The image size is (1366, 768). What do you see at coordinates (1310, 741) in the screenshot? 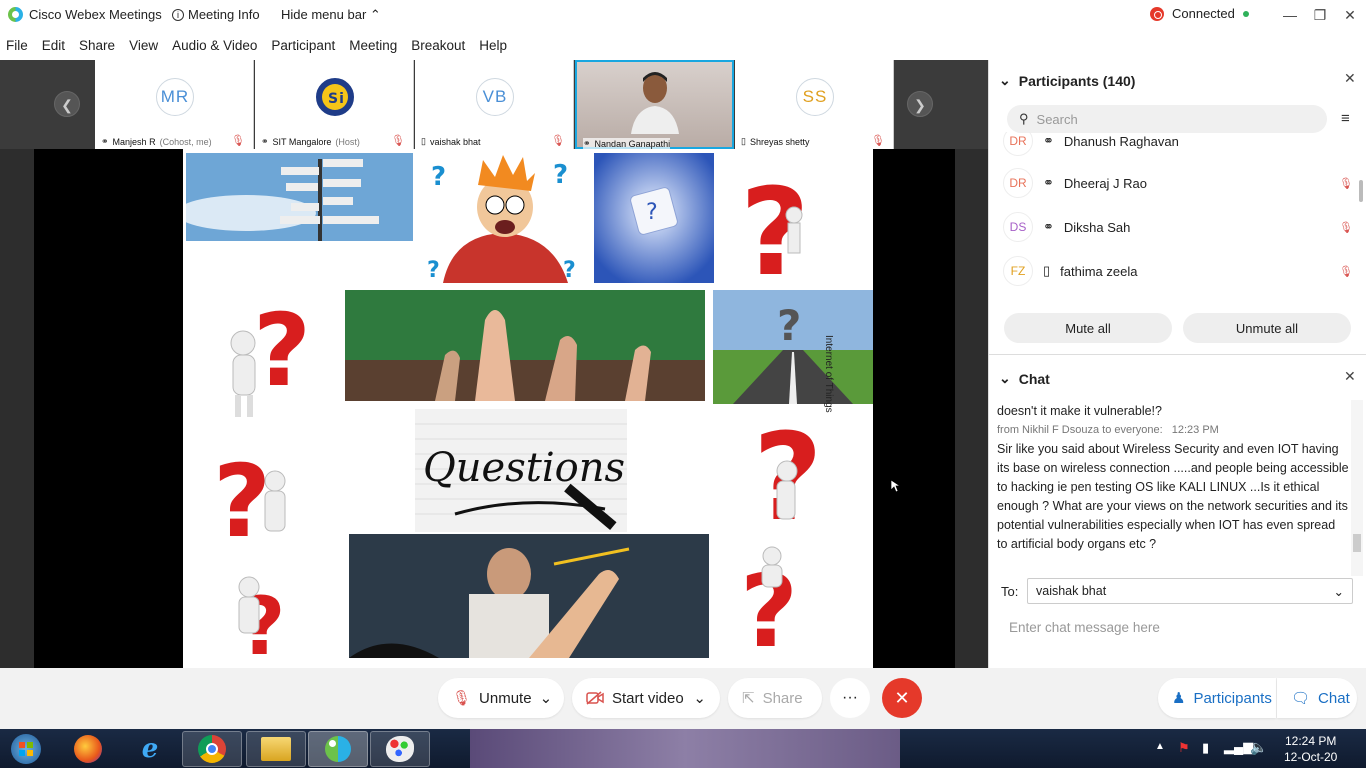
I see `clock-time: 12:24 PM` at bounding box center [1310, 741].